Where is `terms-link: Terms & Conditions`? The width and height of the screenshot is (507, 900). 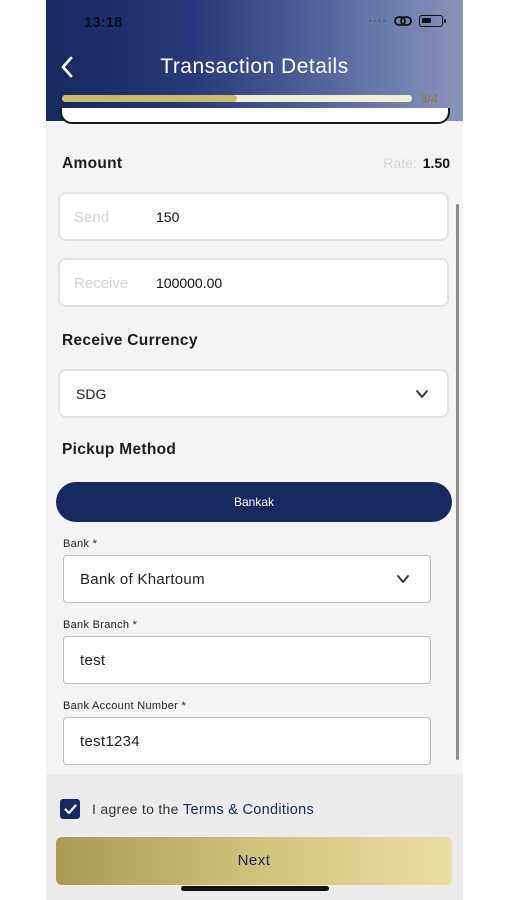 terms-link: Terms & Conditions is located at coordinates (248, 810).